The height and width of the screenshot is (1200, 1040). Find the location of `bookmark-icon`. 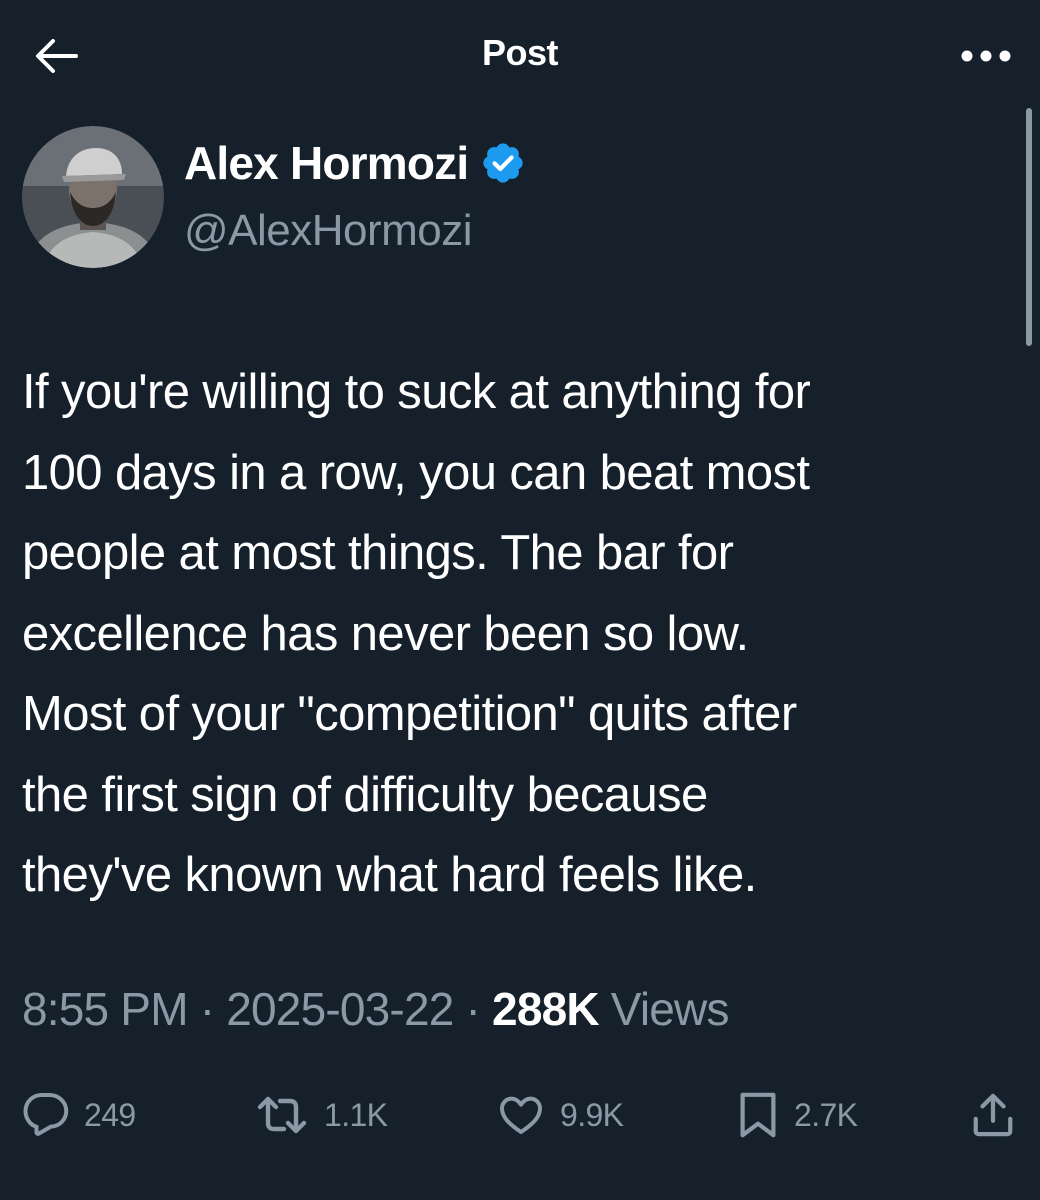

bookmark-icon is located at coordinates (758, 1115).